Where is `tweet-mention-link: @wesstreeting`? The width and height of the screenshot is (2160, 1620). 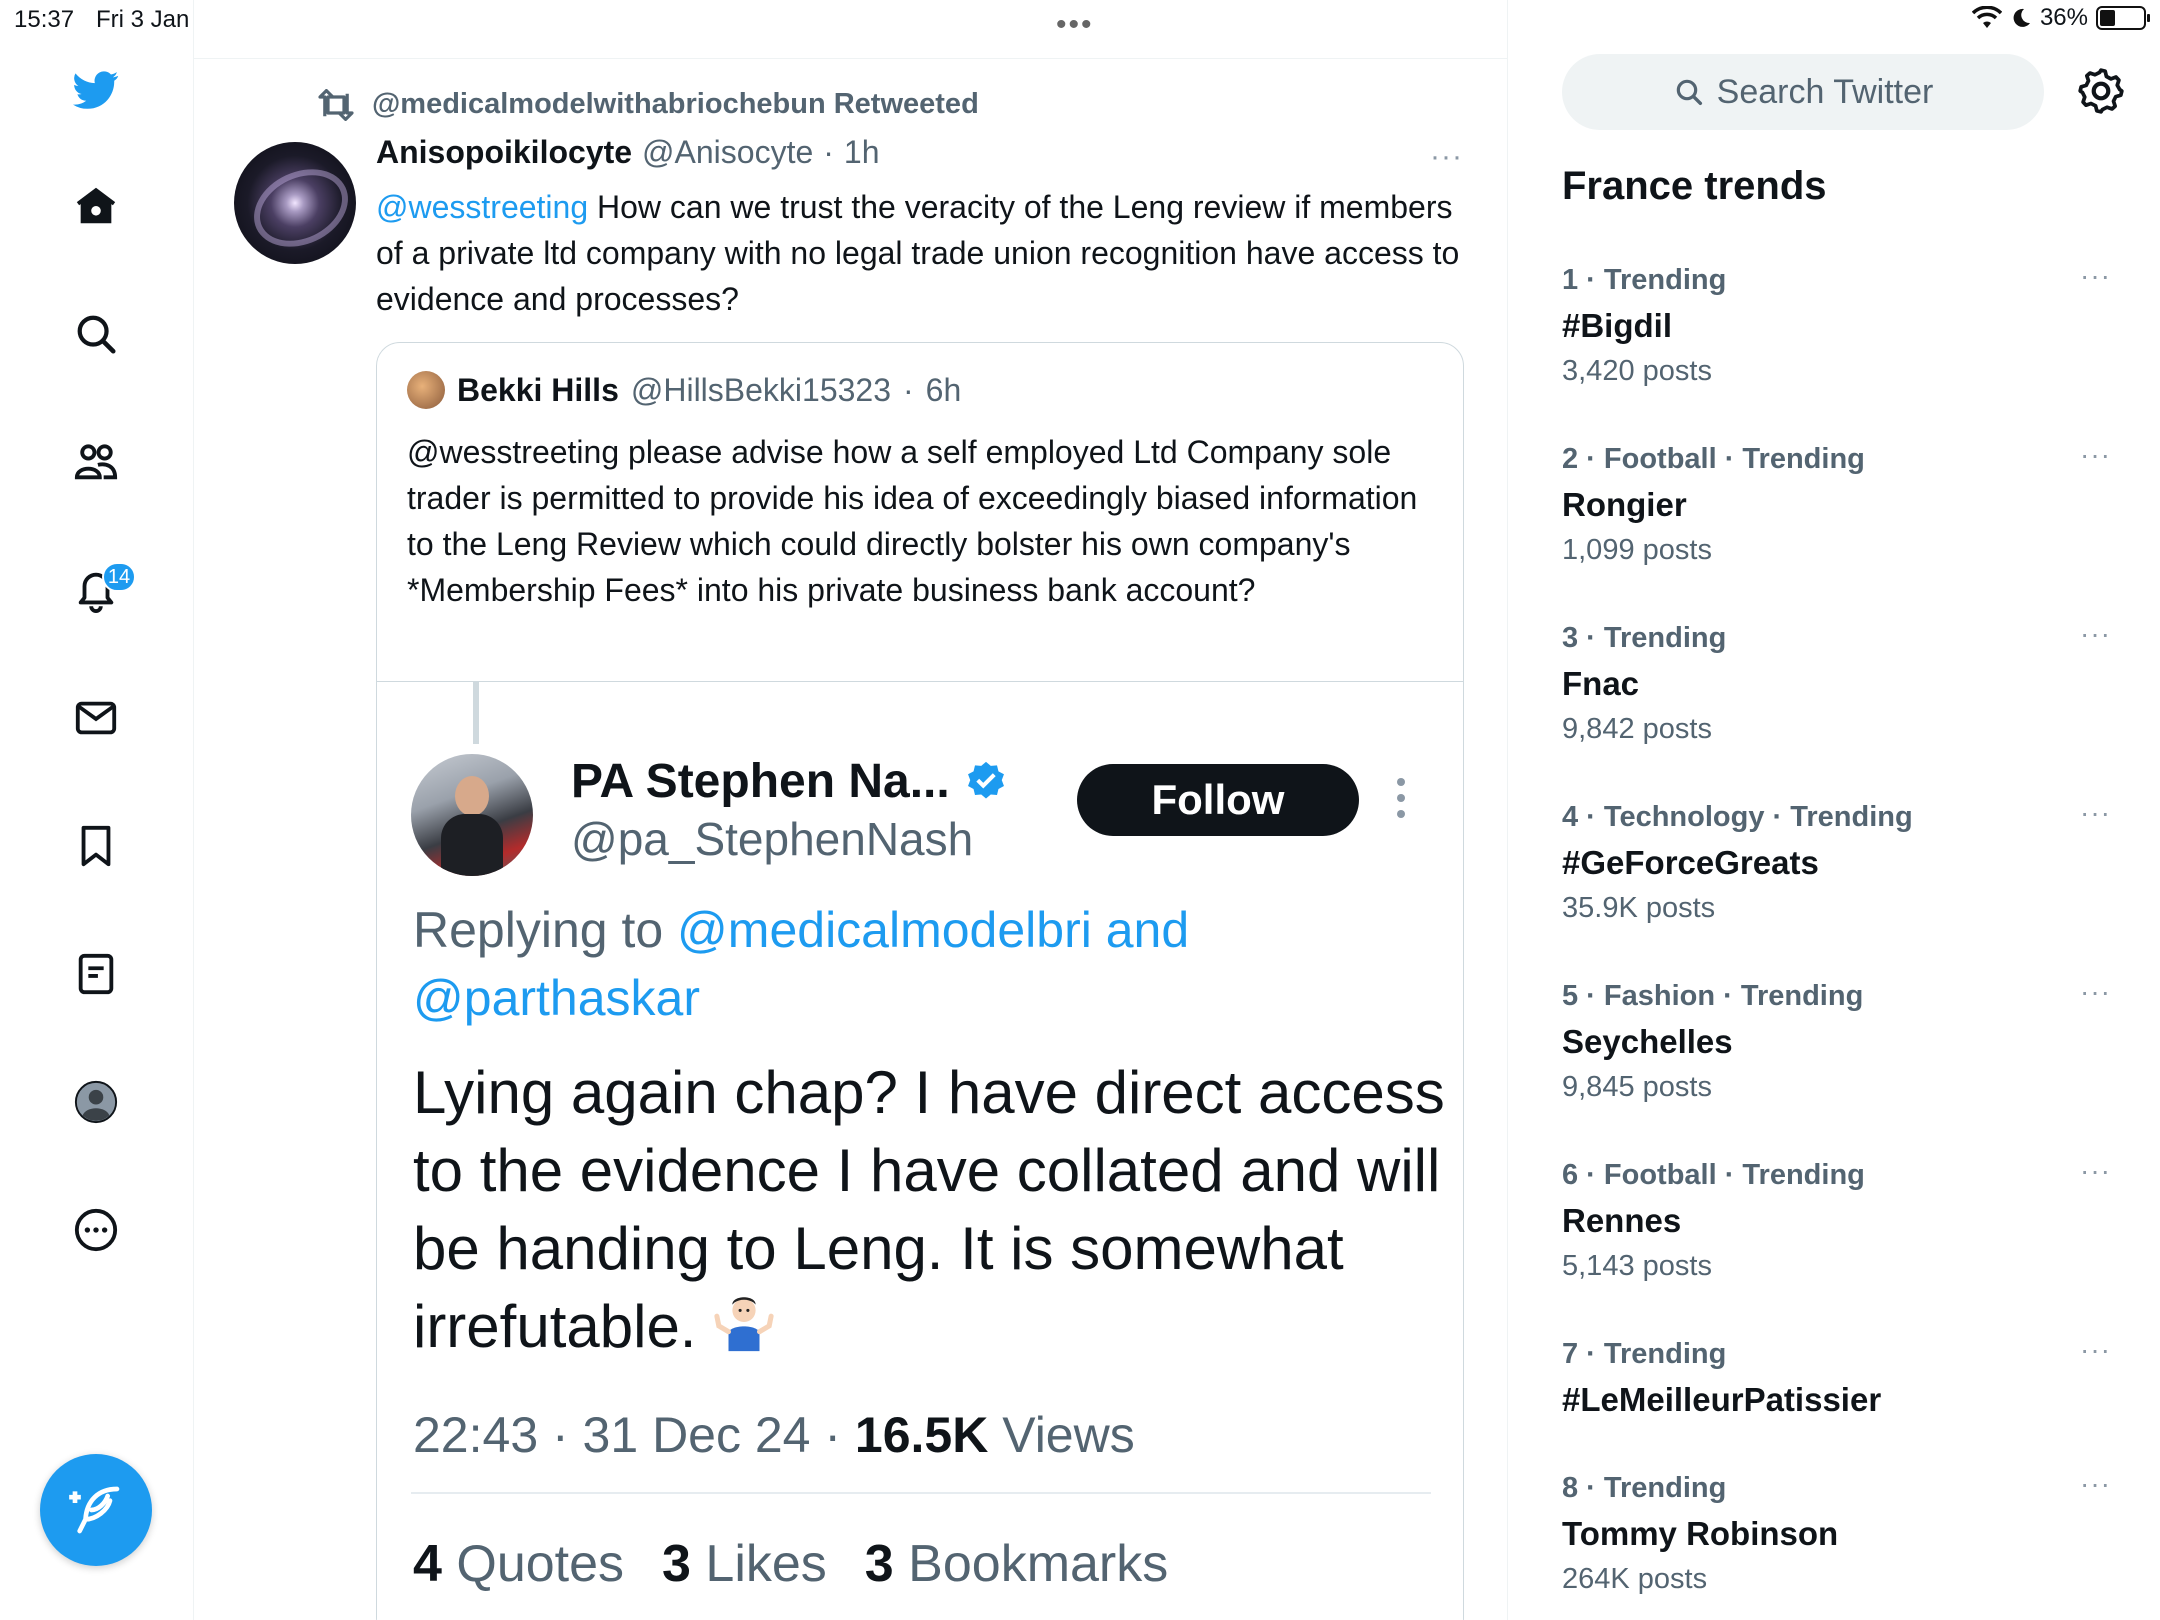
tweet-mention-link: @wesstreeting is located at coordinates (482, 207).